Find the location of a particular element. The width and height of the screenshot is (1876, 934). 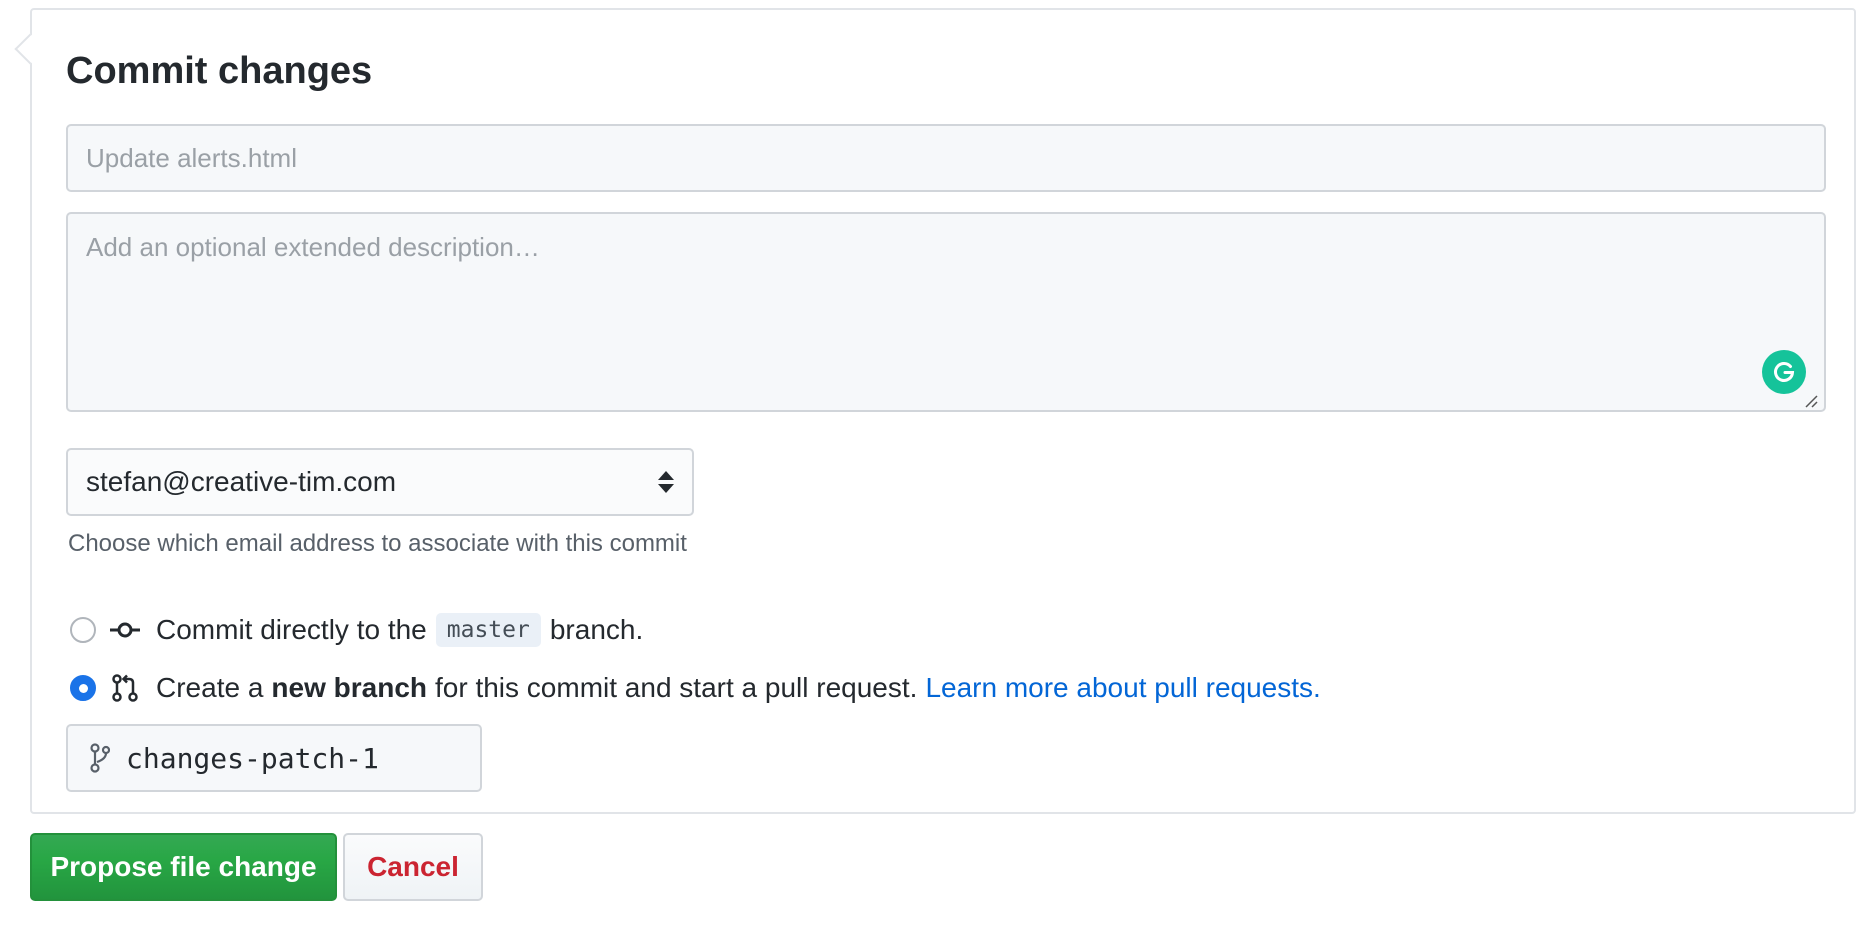

email-select-value: stefan@creative-tim.com is located at coordinates (241, 481).